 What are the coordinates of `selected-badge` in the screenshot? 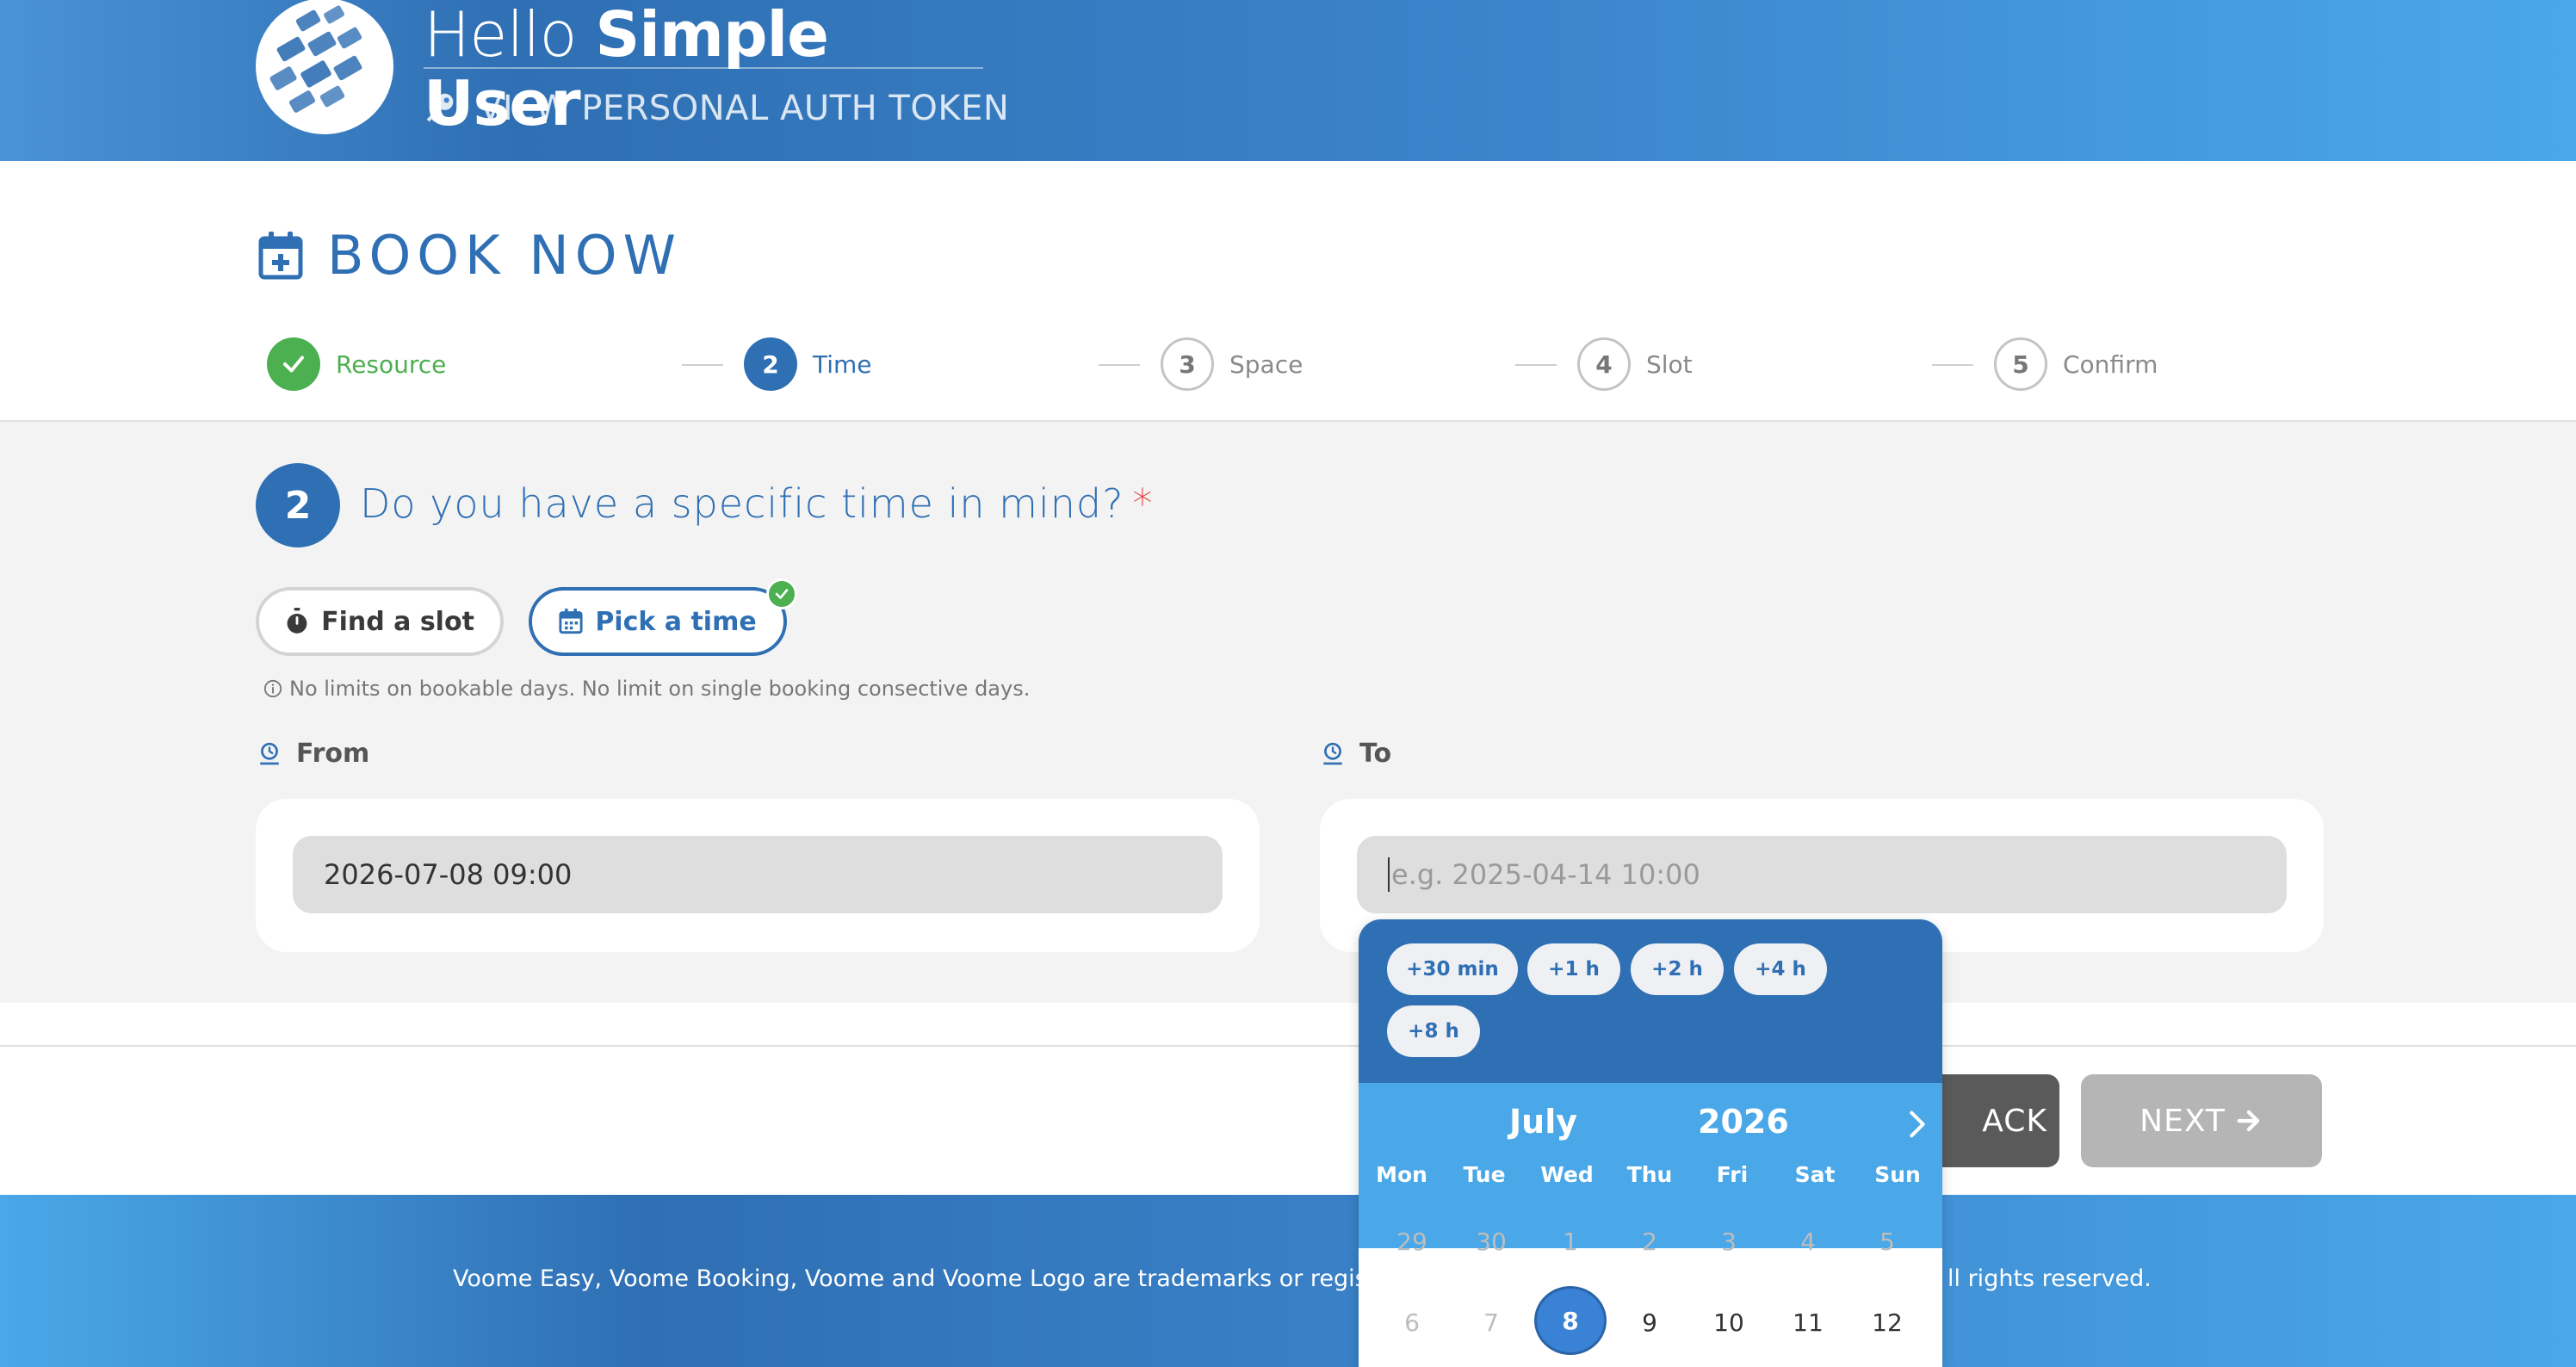 It's located at (781, 593).